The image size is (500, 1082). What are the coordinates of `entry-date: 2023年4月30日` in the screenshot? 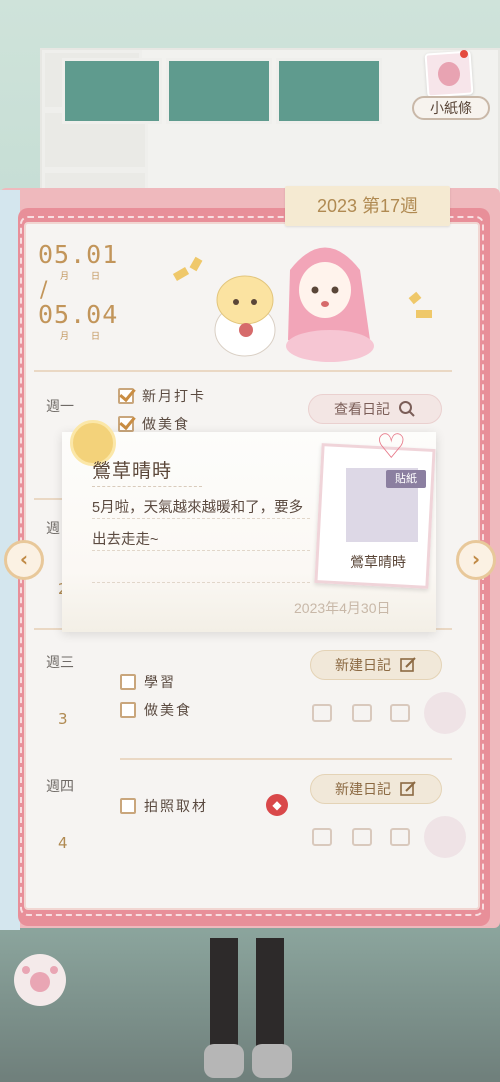 It's located at (342, 608).